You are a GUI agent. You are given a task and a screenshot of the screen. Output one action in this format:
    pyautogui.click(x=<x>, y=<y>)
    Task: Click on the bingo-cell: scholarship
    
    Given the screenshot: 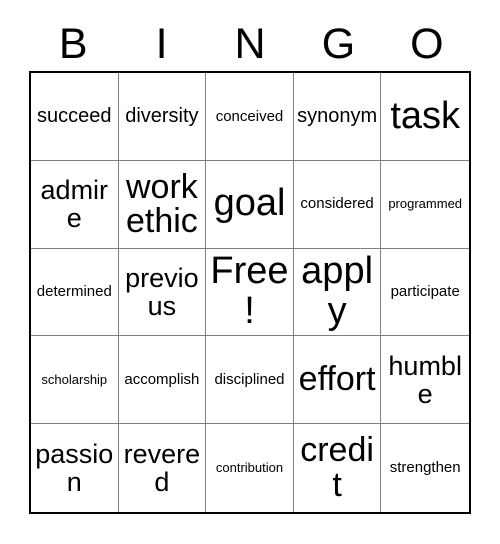 What is the action you would take?
    pyautogui.click(x=75, y=380)
    